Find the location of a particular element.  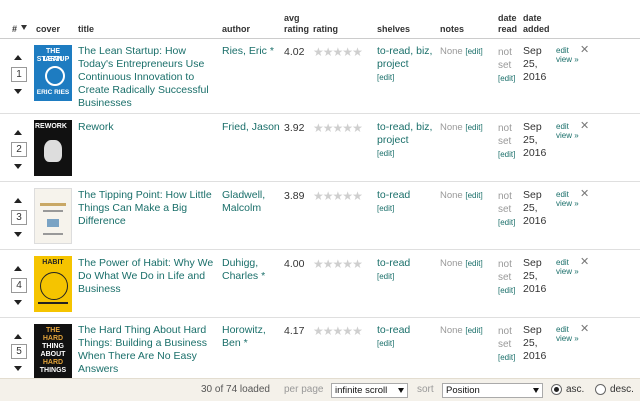

book-author-link: Gladwell, Malcolm is located at coordinates (251, 202).